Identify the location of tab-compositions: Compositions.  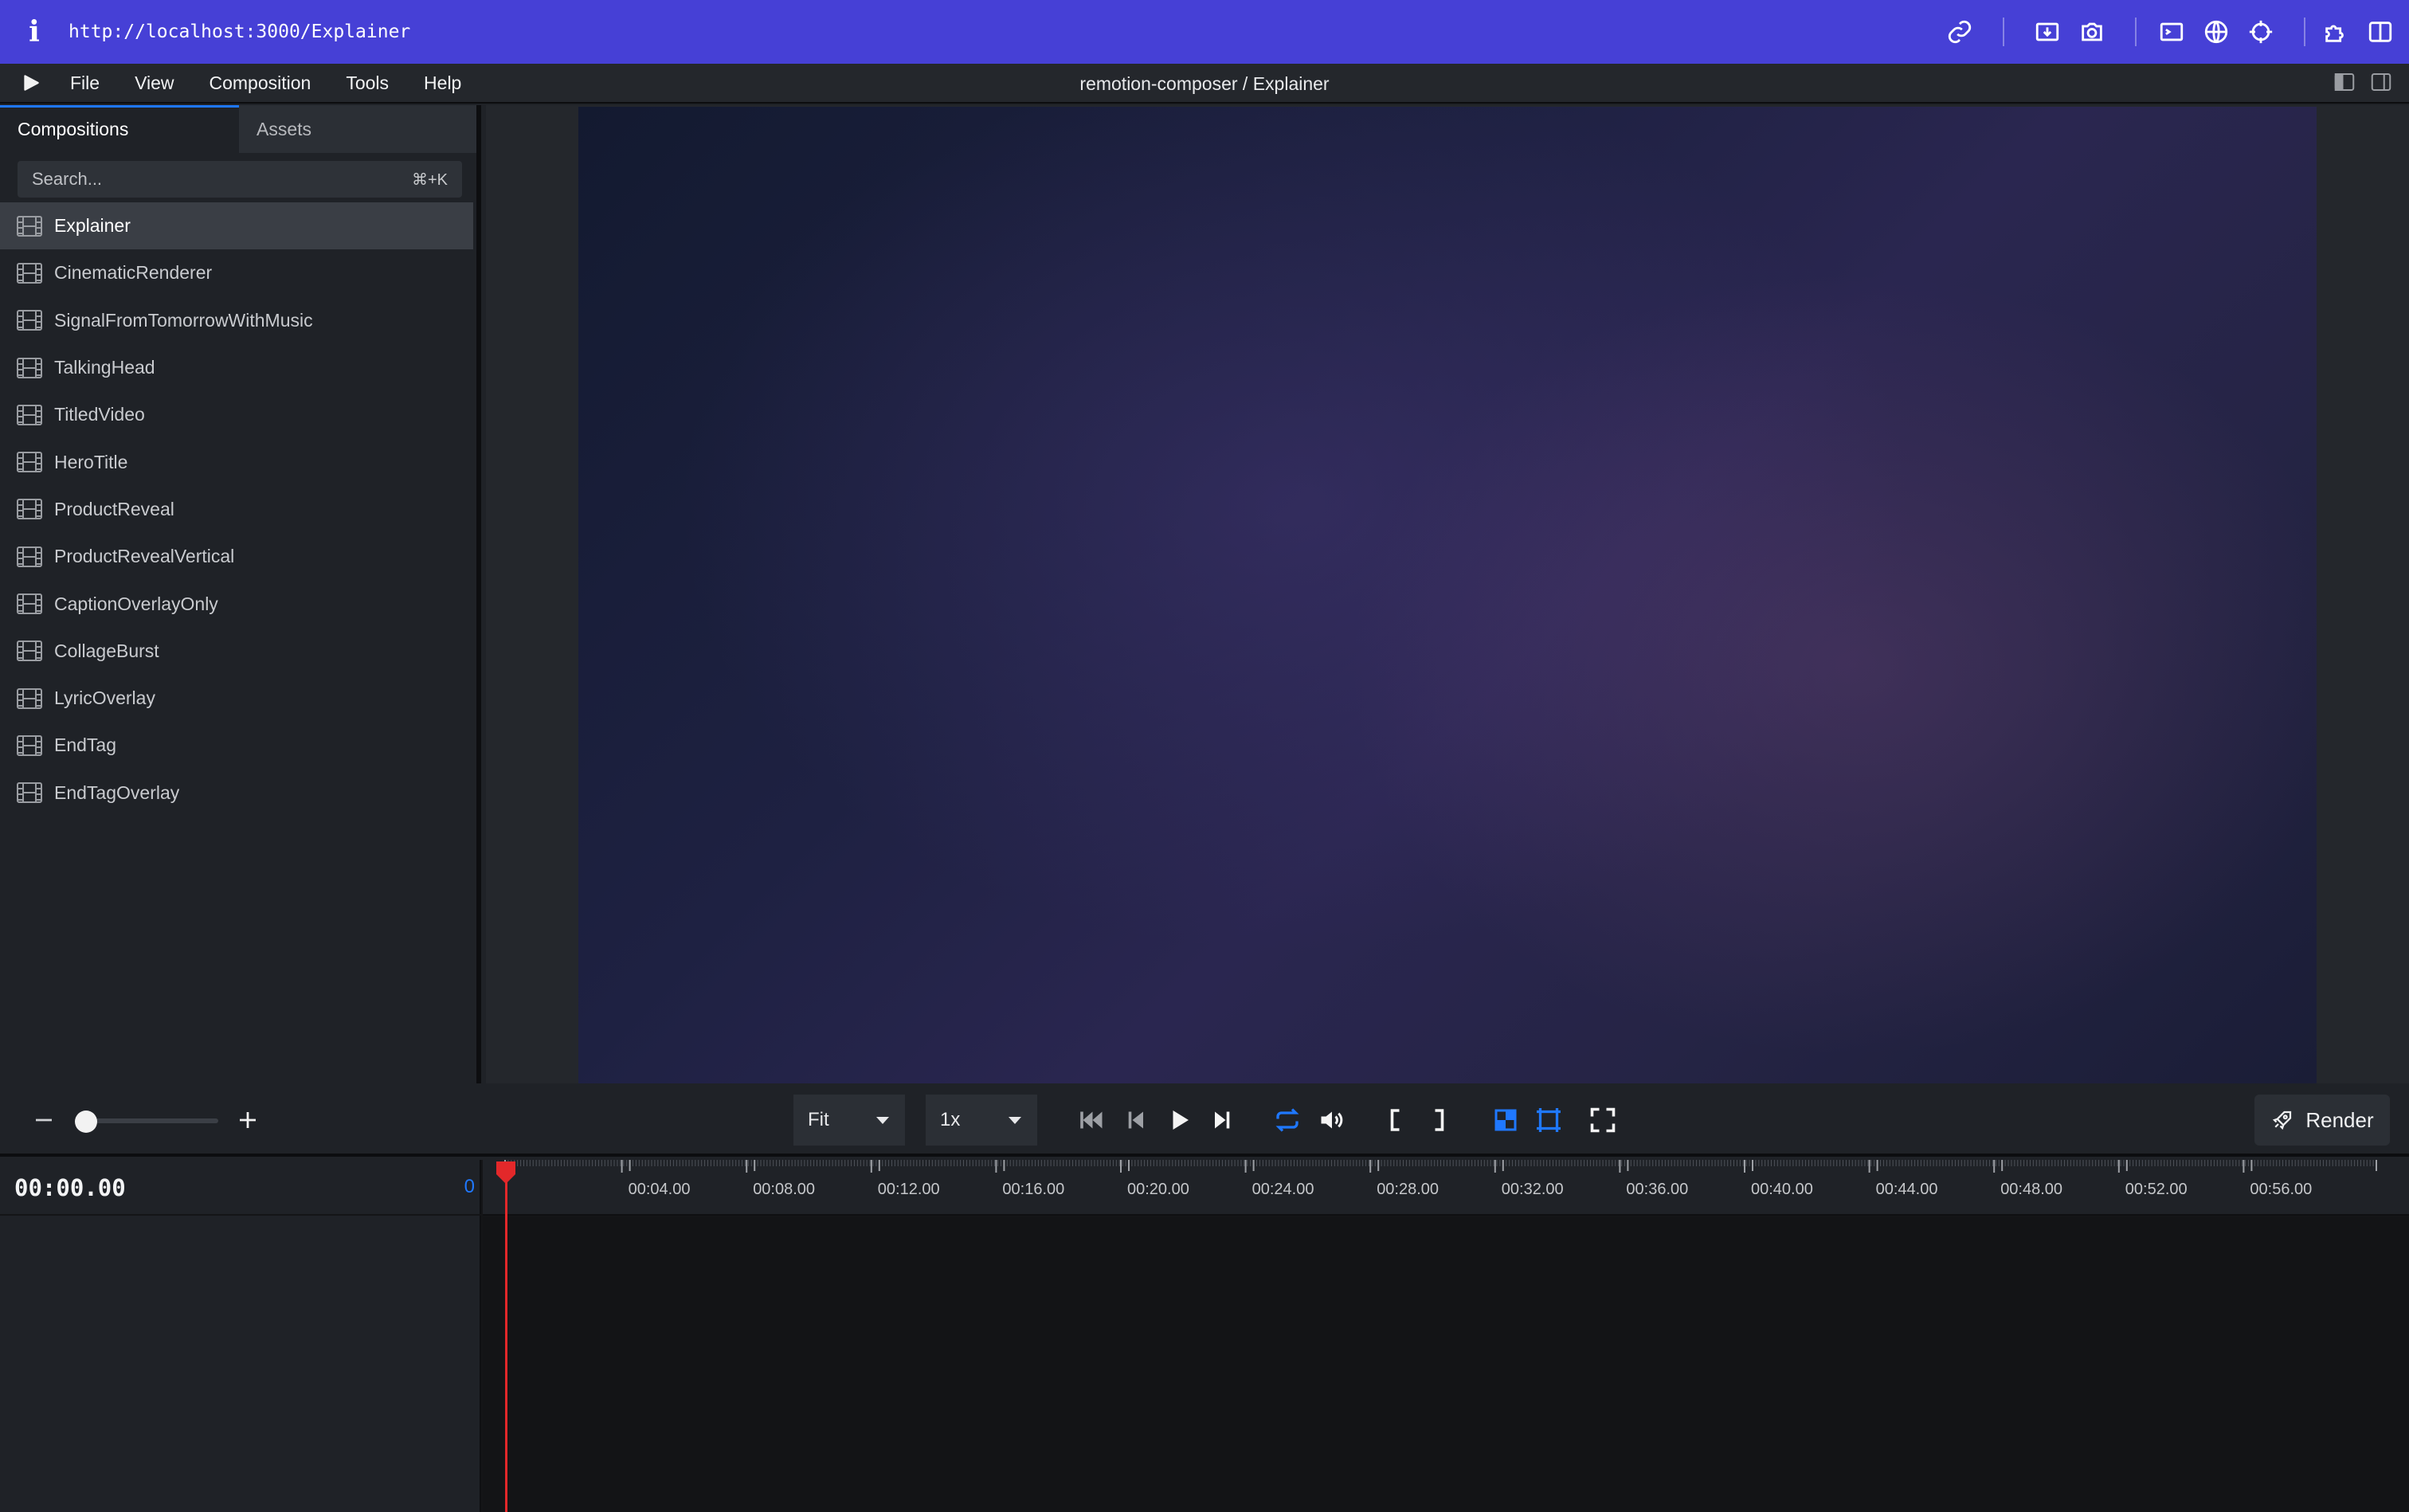
(119, 129).